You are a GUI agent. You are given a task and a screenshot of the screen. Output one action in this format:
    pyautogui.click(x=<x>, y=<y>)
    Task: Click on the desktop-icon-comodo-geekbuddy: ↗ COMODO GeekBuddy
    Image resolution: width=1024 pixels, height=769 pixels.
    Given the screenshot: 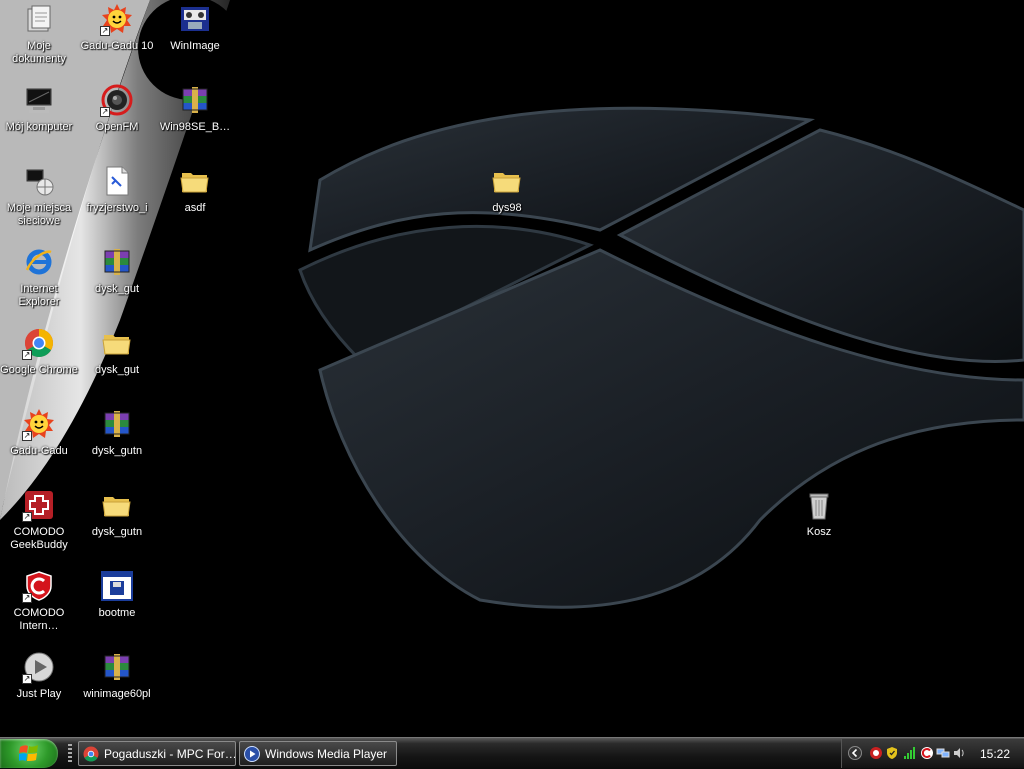 What is the action you would take?
    pyautogui.click(x=39, y=520)
    